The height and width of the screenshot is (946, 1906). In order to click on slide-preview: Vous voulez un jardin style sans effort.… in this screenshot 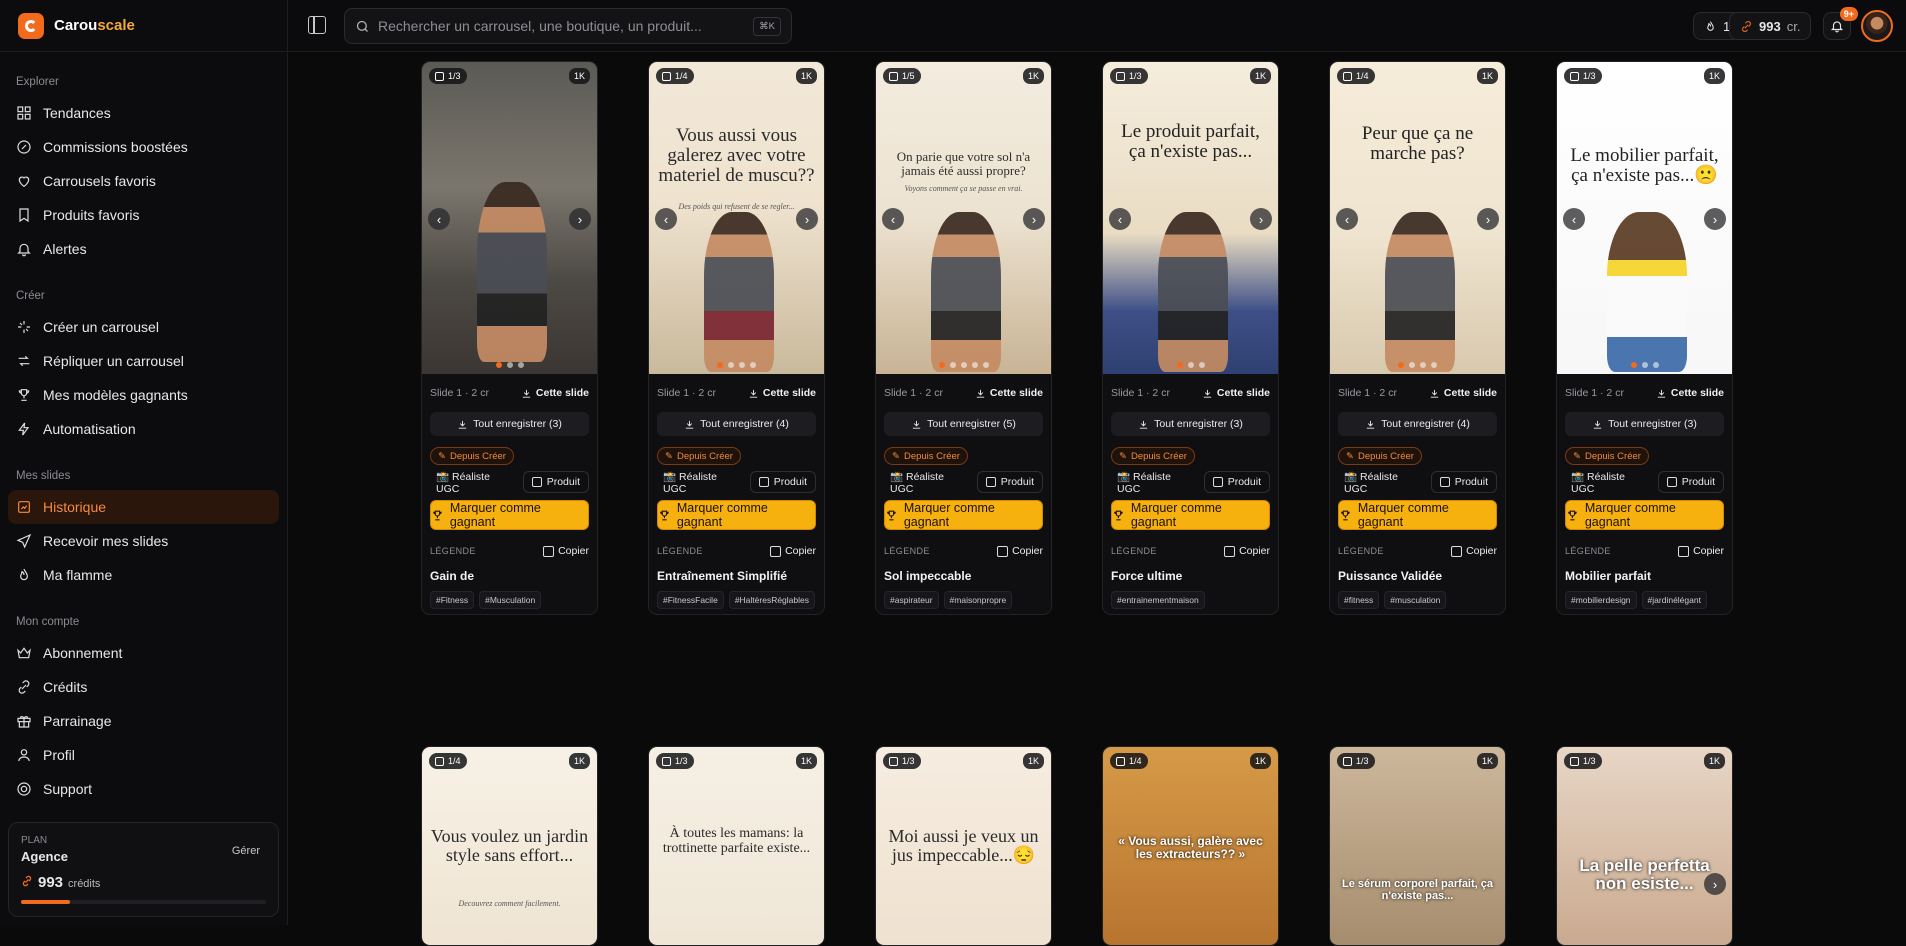, I will do `click(509, 846)`.